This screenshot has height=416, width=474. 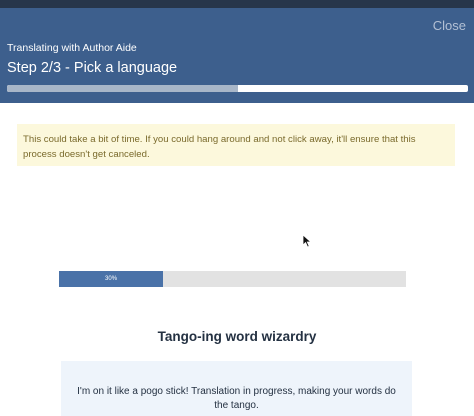 What do you see at coordinates (449, 25) in the screenshot?
I see `close-button: Close` at bounding box center [449, 25].